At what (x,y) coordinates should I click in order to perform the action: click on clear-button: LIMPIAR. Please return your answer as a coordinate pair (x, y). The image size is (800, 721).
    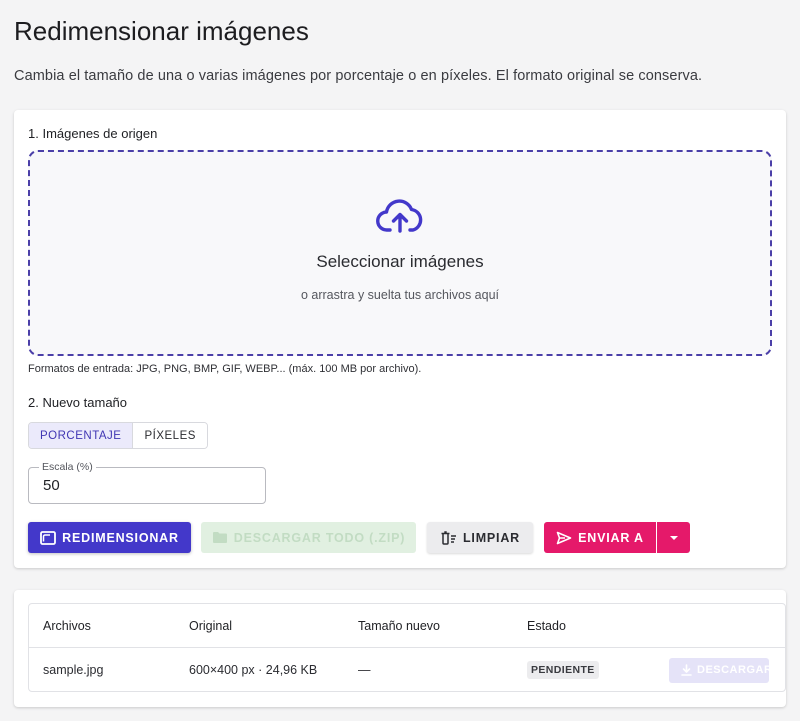
    Looking at the image, I should click on (480, 537).